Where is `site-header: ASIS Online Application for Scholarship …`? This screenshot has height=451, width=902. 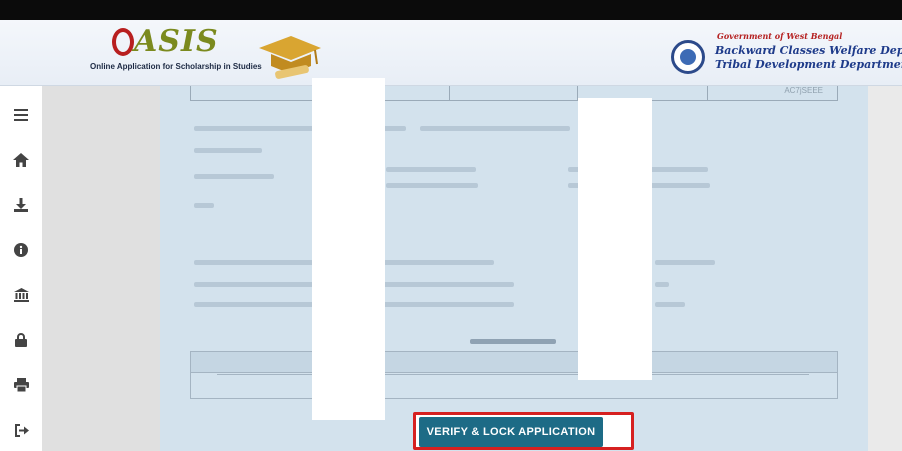 site-header: ASIS Online Application for Scholarship … is located at coordinates (451, 53).